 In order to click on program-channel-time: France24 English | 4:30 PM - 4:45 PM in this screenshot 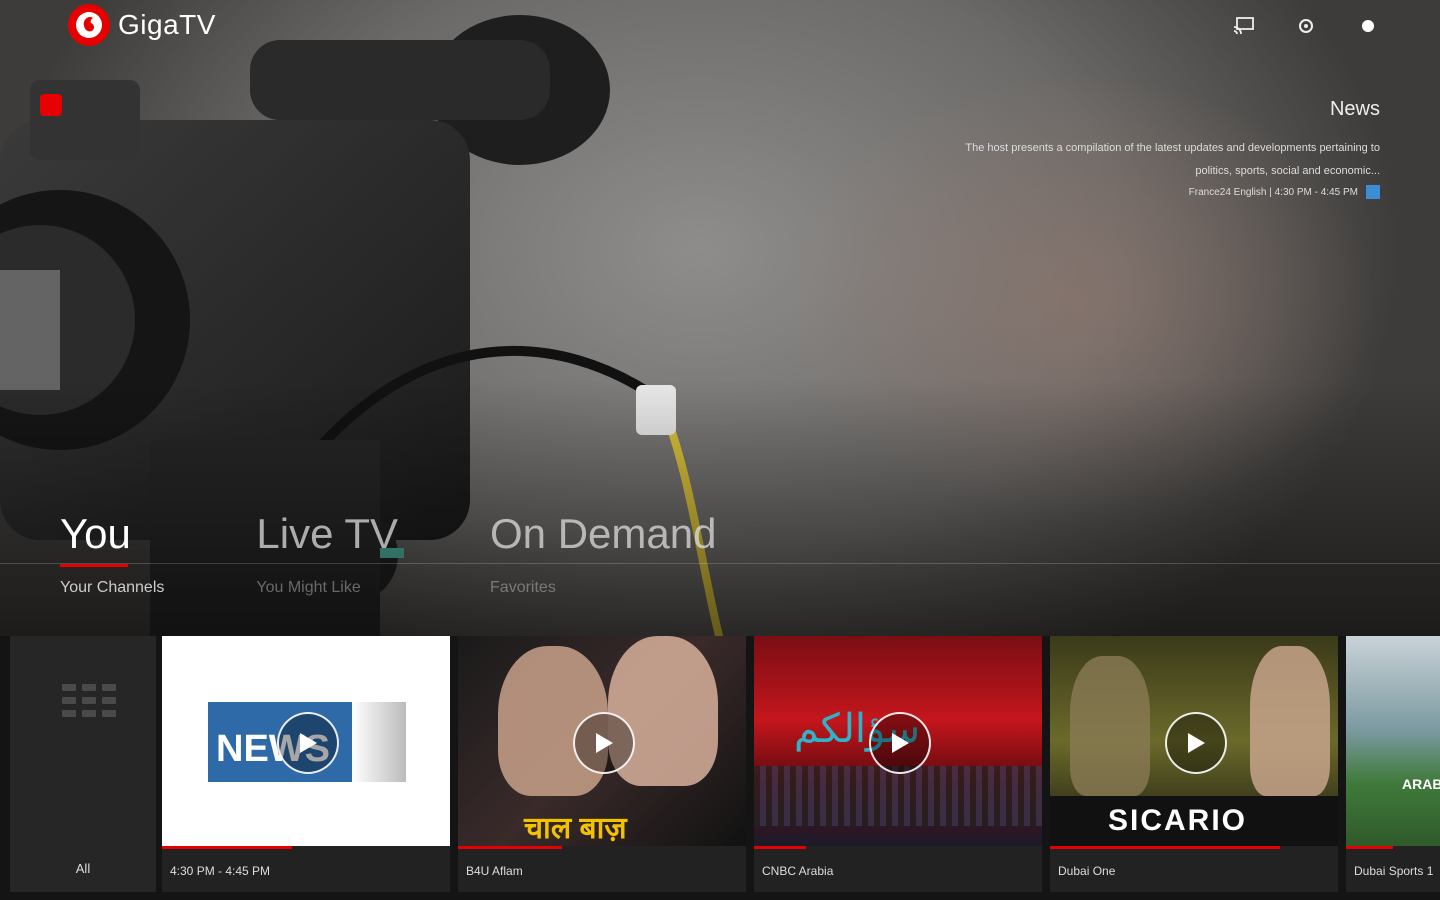, I will do `click(1273, 192)`.